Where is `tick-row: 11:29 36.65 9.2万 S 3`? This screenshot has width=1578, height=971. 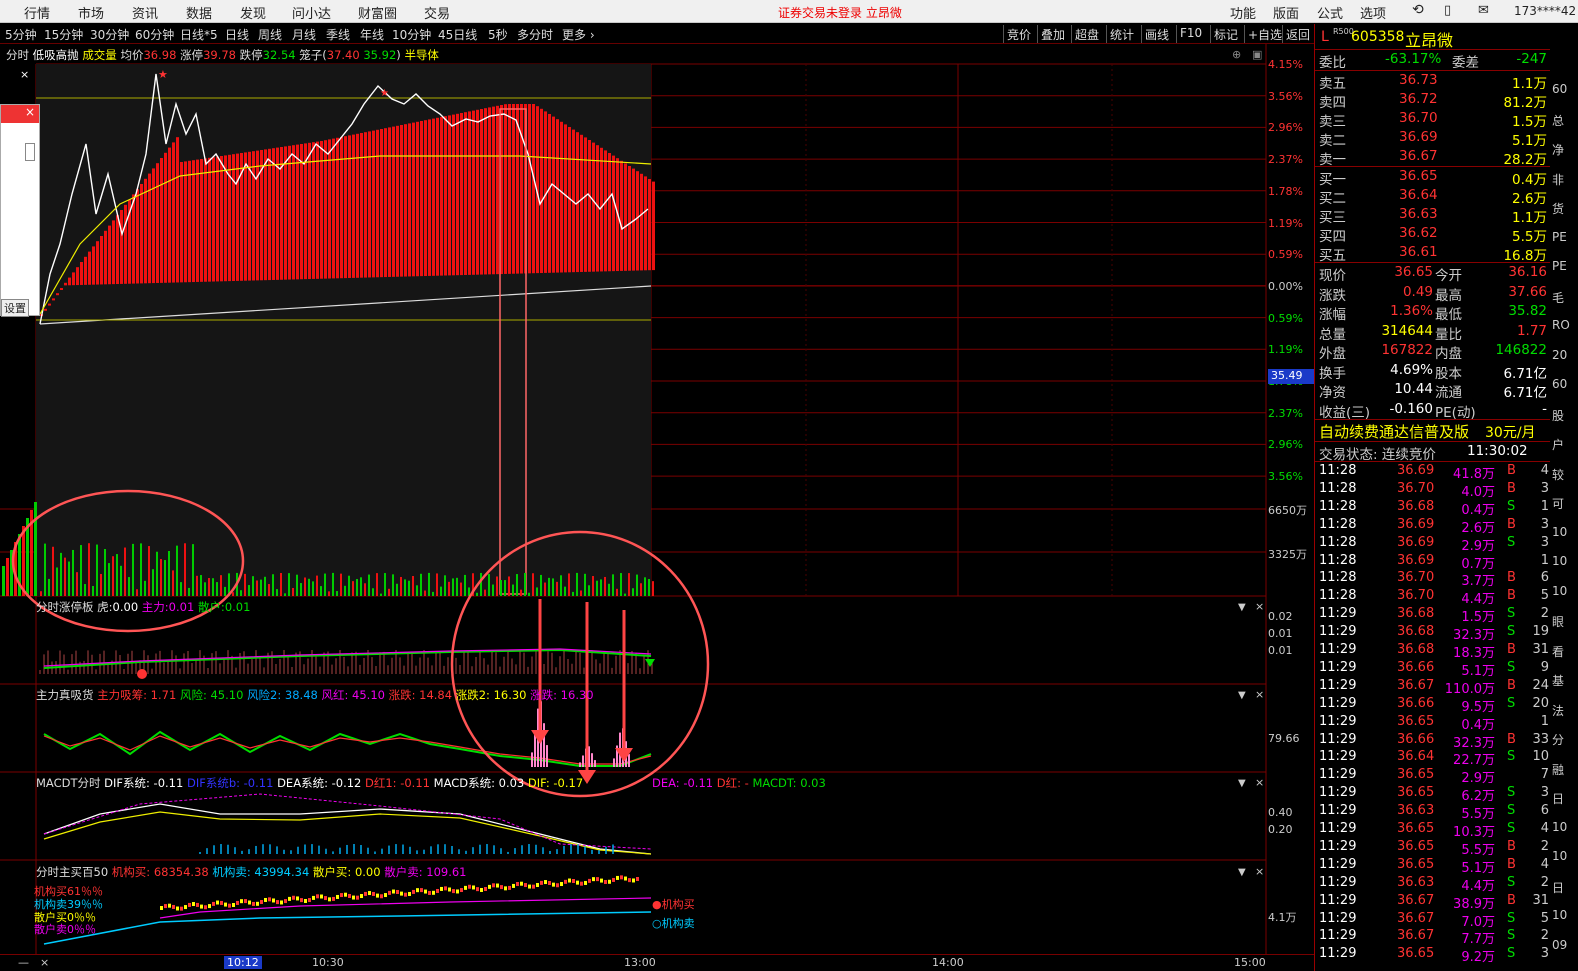 tick-row: 11:29 36.65 9.2万 S 3 is located at coordinates (1433, 955).